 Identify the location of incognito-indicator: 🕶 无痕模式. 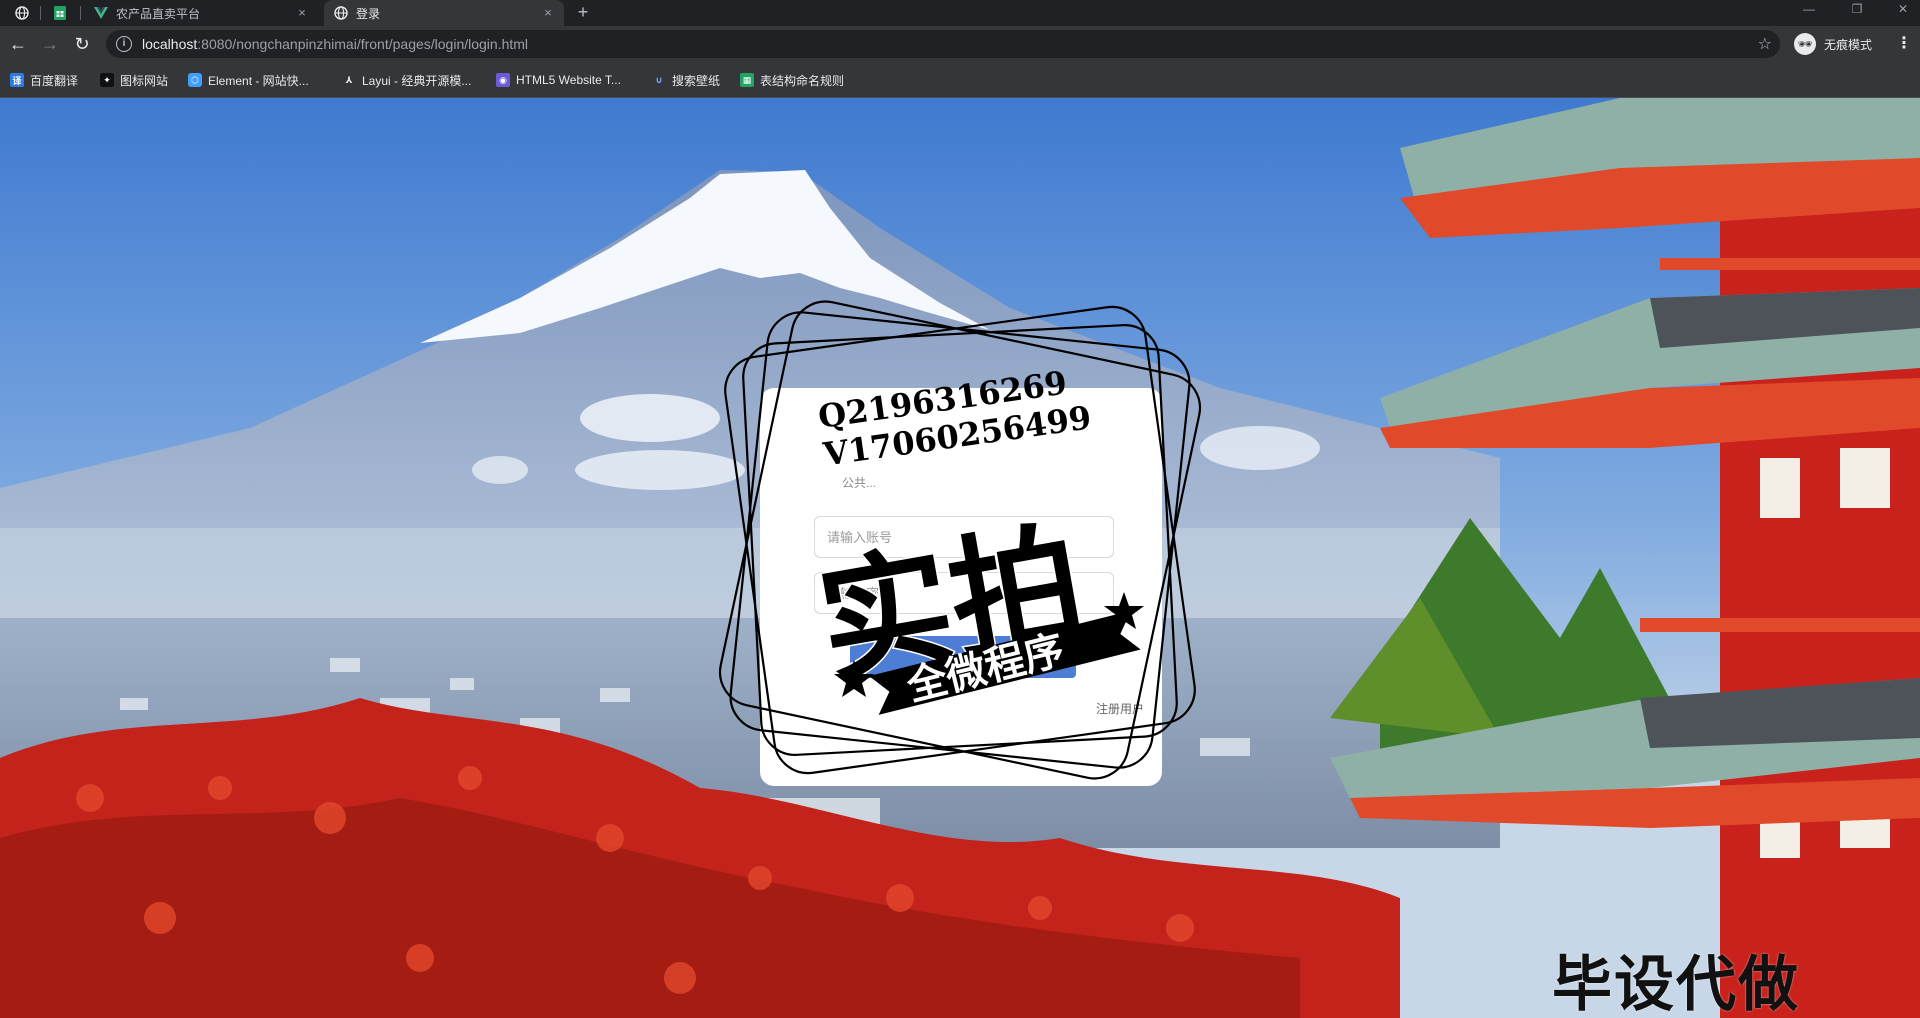
(1833, 44).